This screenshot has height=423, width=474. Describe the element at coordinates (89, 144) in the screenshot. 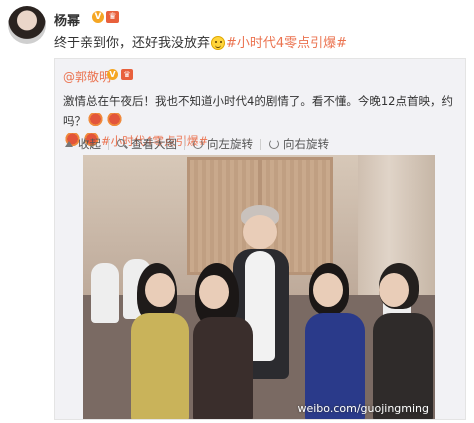

I see `collapse-label: 收起` at that location.